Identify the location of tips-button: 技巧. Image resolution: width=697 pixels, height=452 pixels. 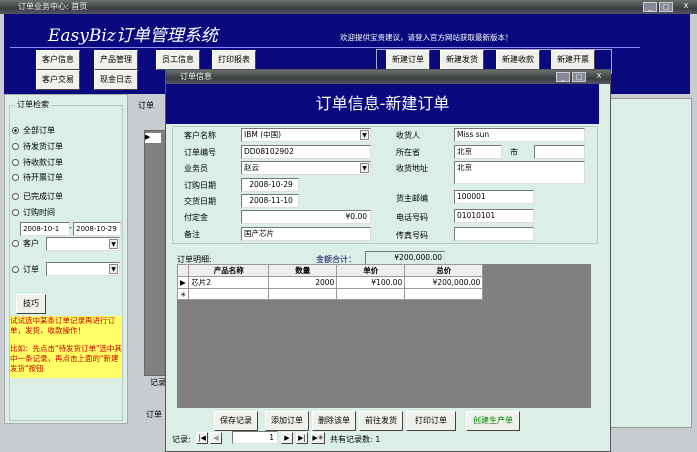
(31, 304).